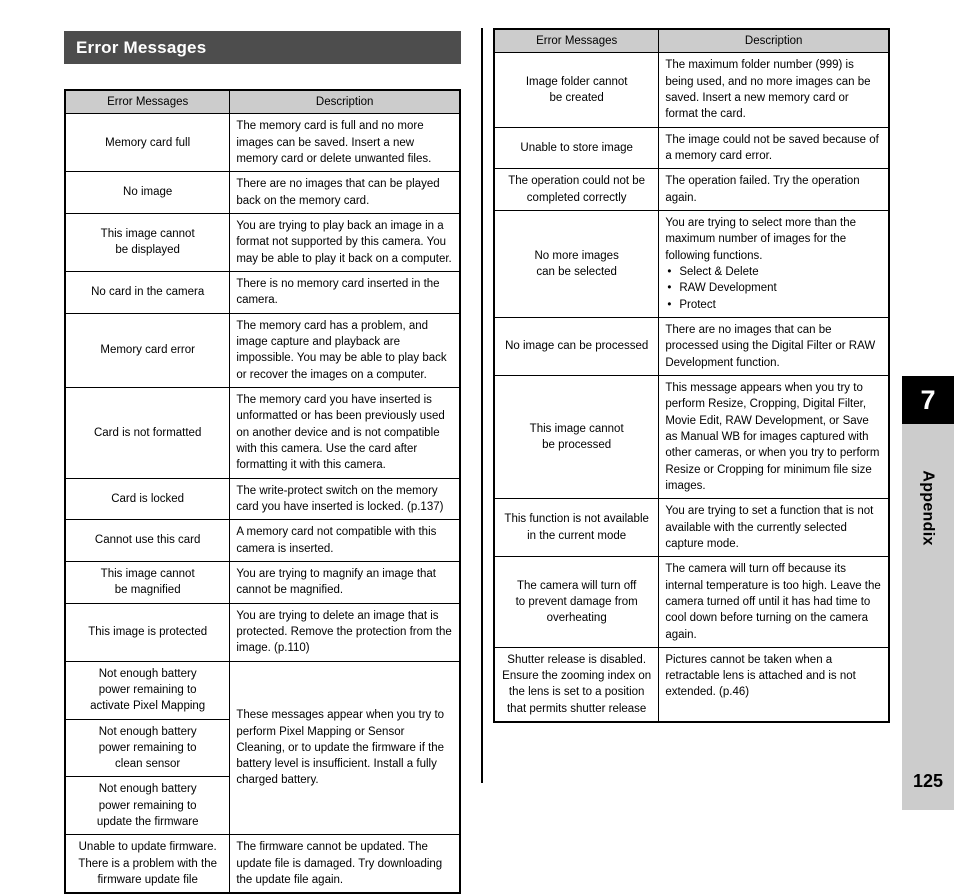  What do you see at coordinates (576, 263) in the screenshot?
I see `error-message-cell: No more images can be selected` at bounding box center [576, 263].